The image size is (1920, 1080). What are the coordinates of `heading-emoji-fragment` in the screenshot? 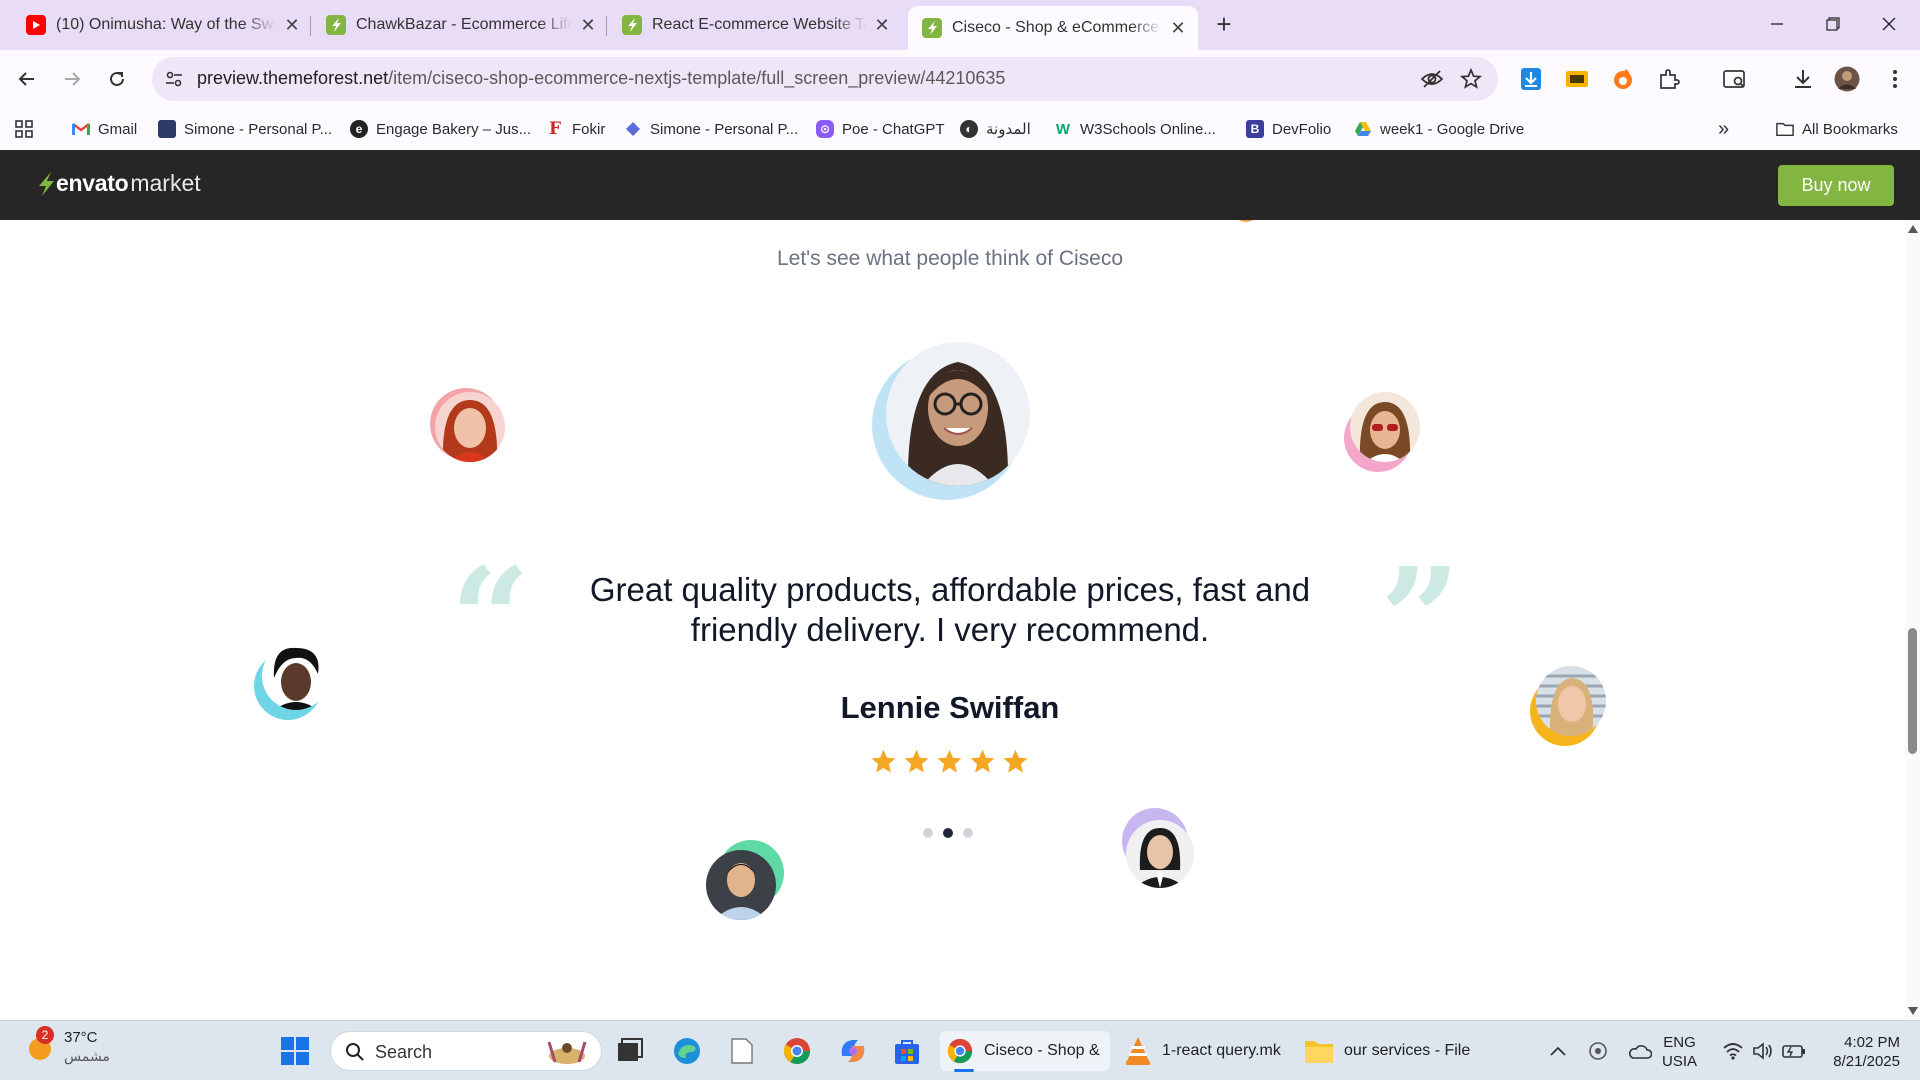 It's located at (1246, 221).